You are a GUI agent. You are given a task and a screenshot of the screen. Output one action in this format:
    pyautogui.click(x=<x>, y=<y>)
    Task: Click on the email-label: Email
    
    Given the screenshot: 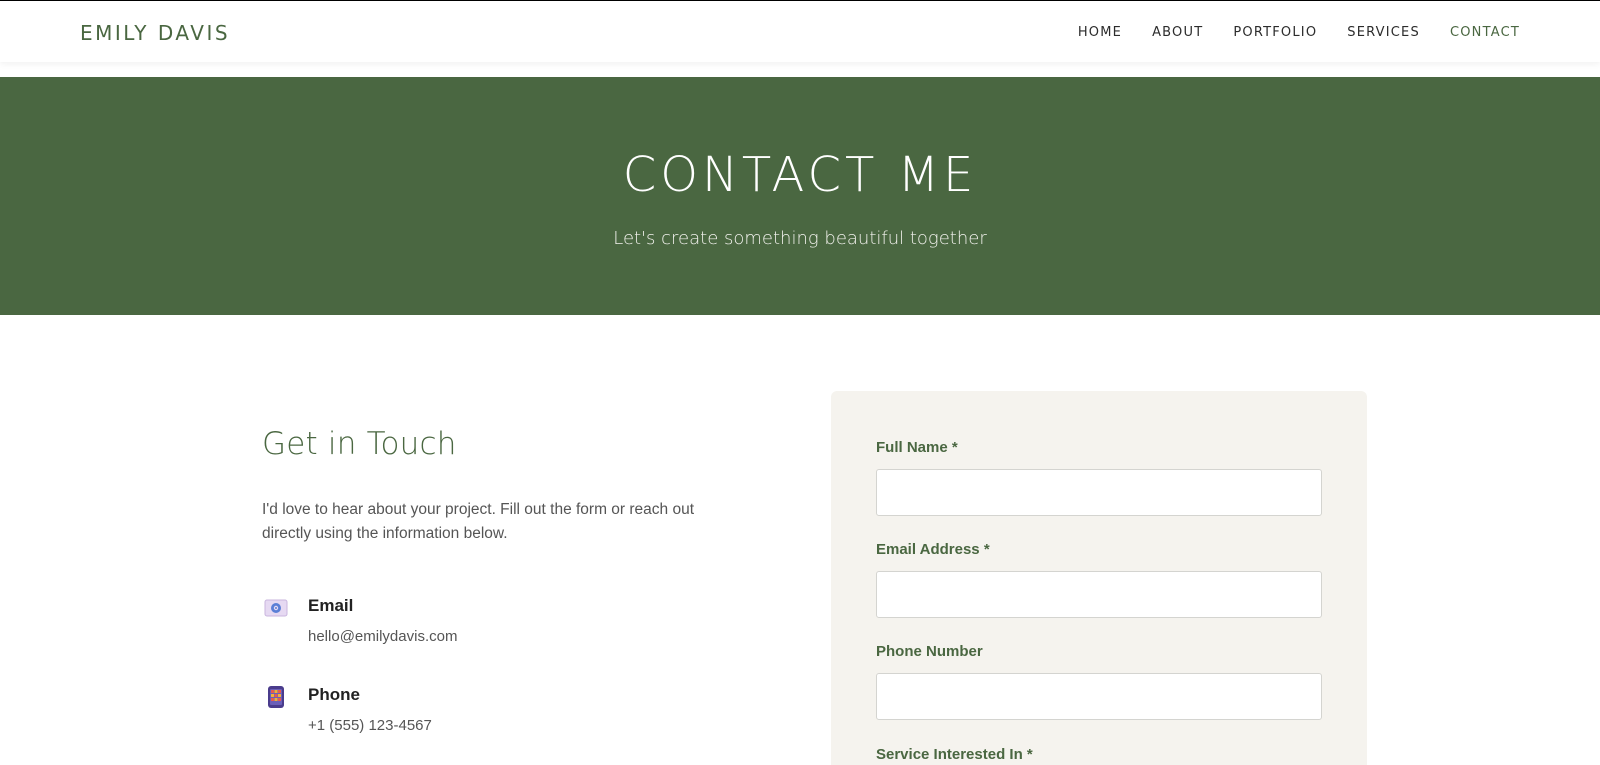 What is the action you would take?
    pyautogui.click(x=331, y=605)
    